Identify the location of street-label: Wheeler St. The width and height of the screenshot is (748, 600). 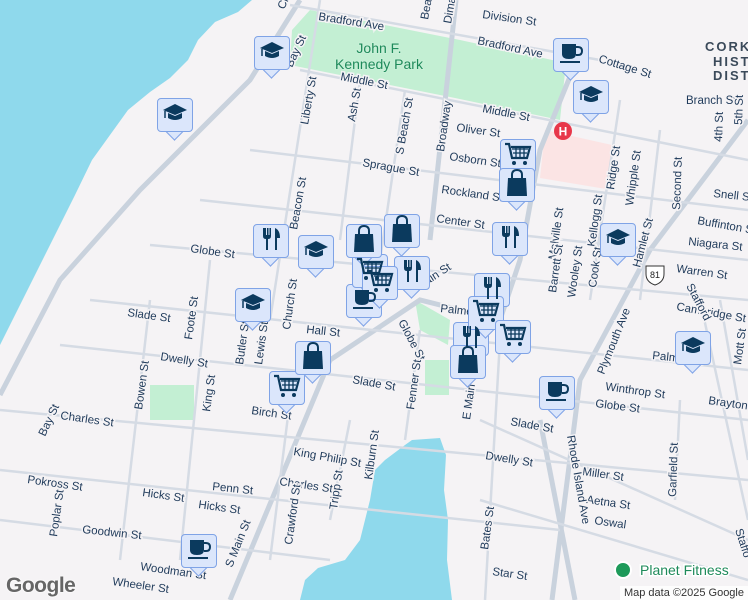
(141, 586).